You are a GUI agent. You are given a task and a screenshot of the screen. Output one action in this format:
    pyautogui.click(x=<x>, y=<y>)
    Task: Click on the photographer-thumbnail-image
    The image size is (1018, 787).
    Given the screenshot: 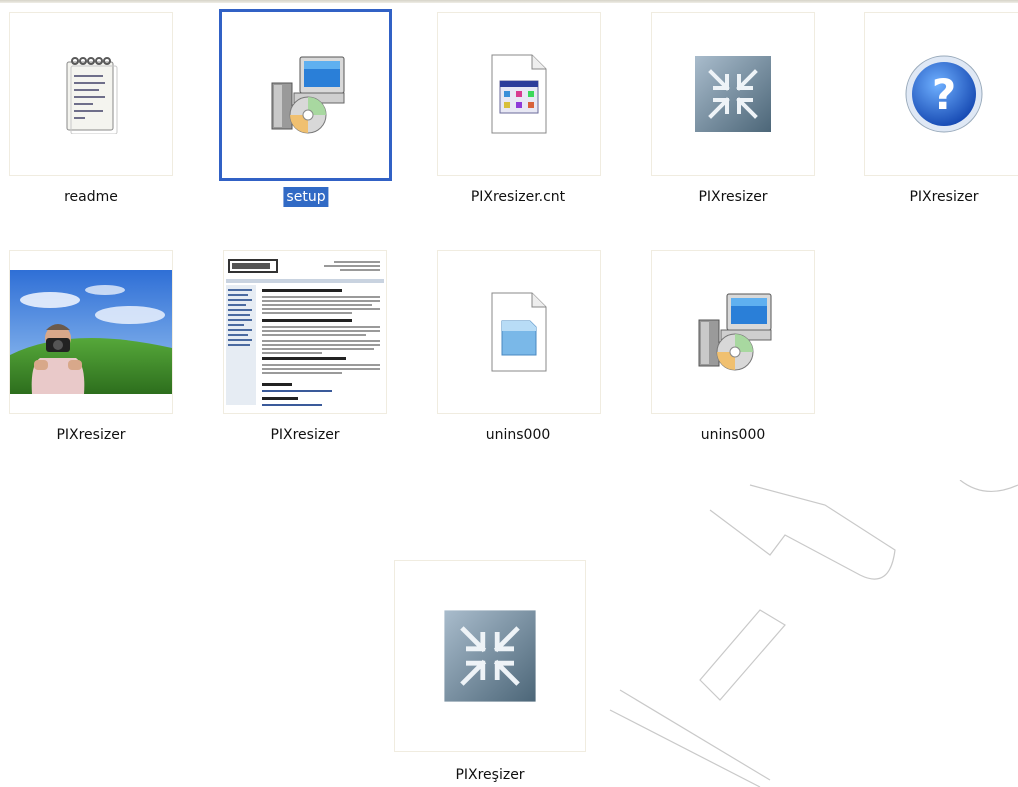 What is the action you would take?
    pyautogui.click(x=91, y=332)
    